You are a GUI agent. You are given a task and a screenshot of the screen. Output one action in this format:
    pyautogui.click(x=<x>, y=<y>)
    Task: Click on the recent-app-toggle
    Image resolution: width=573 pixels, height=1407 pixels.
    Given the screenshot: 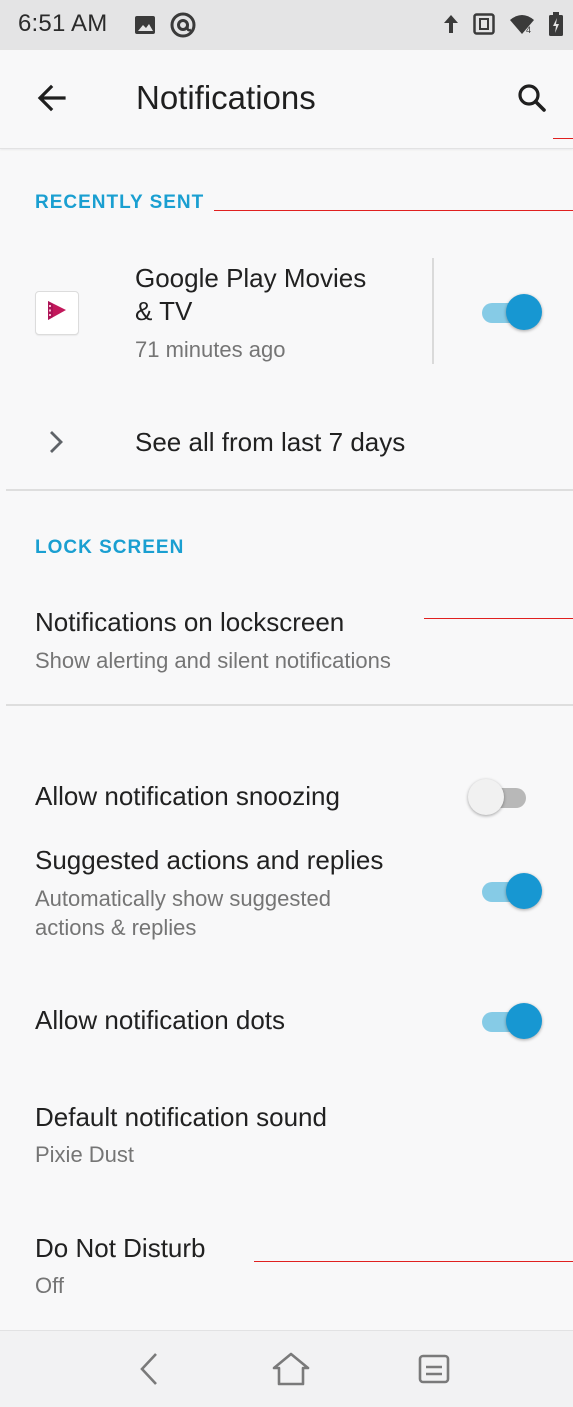 What is the action you would take?
    pyautogui.click(x=511, y=312)
    